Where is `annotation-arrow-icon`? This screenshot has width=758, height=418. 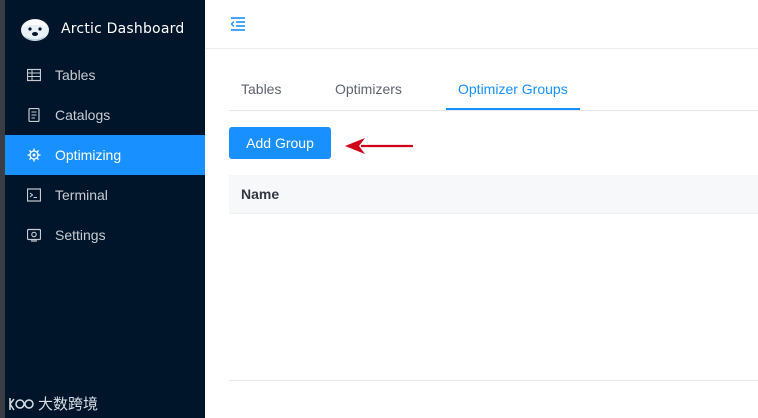
annotation-arrow-icon is located at coordinates (379, 146).